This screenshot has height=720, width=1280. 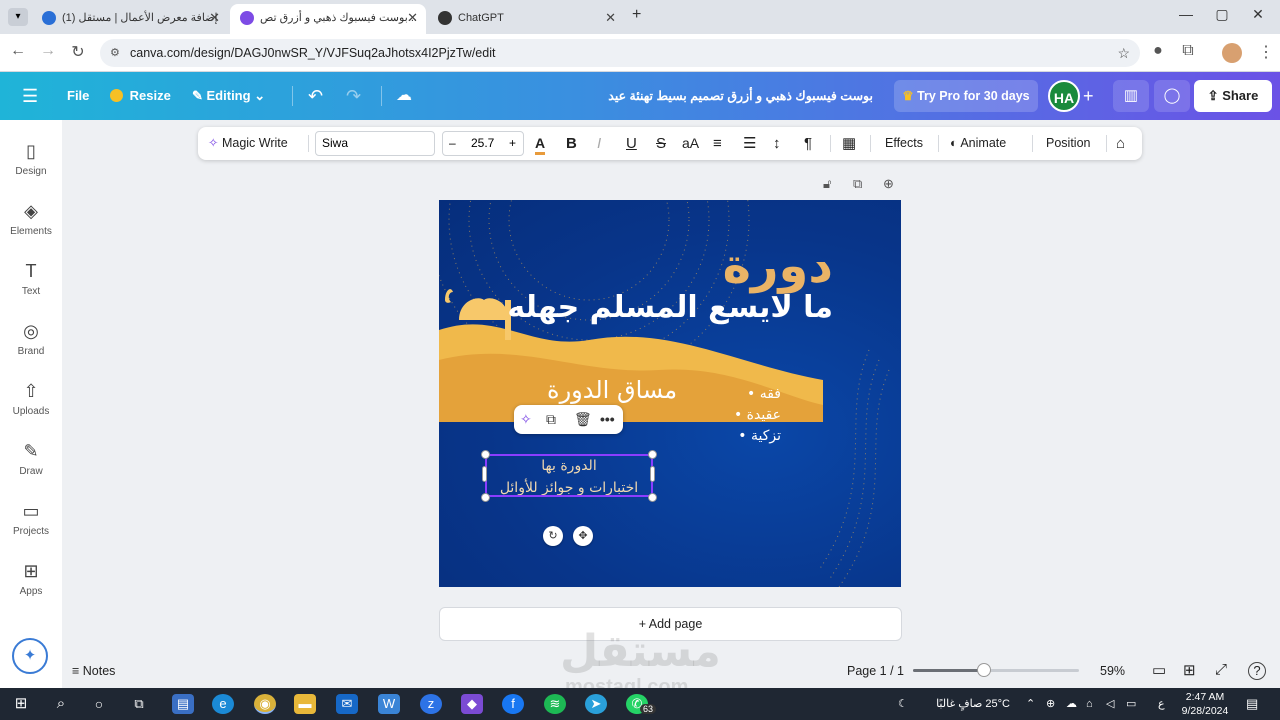 I want to click on language-indicator: ع, so click(x=1161, y=704).